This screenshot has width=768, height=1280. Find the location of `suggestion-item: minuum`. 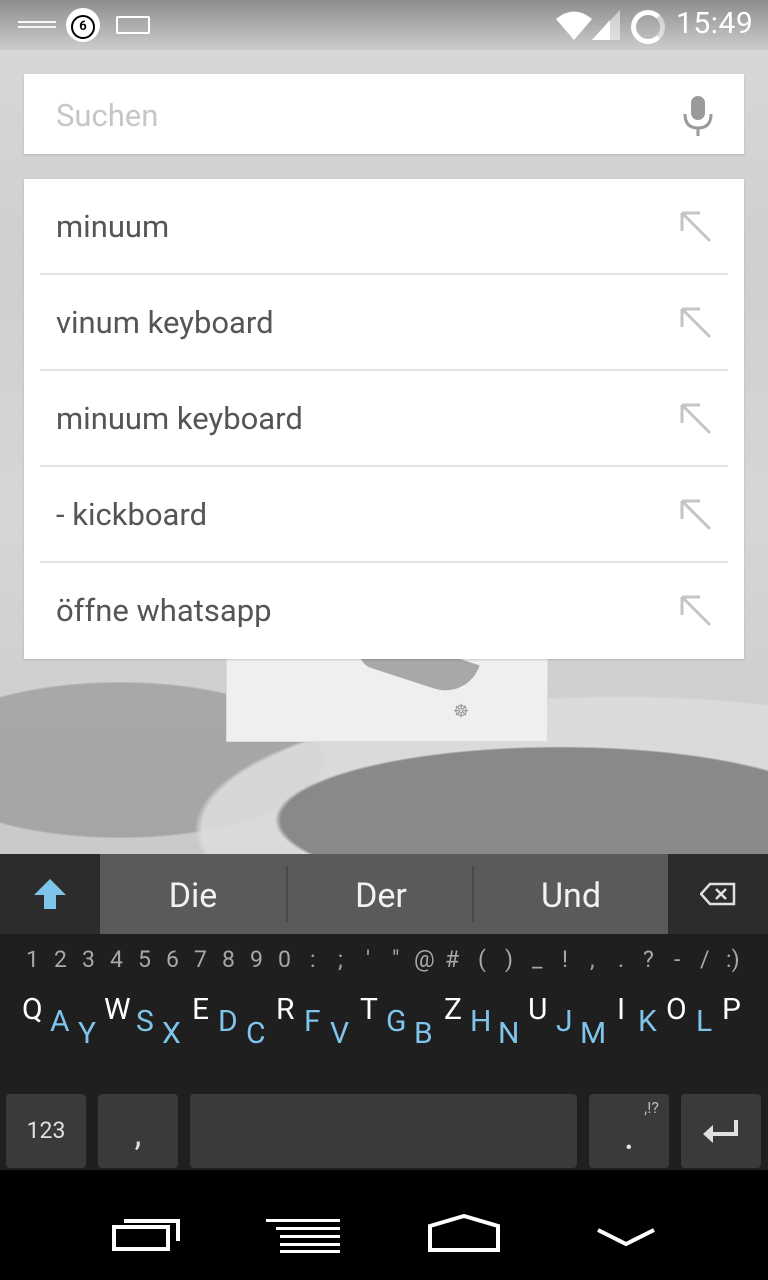

suggestion-item: minuum is located at coordinates (384, 227).